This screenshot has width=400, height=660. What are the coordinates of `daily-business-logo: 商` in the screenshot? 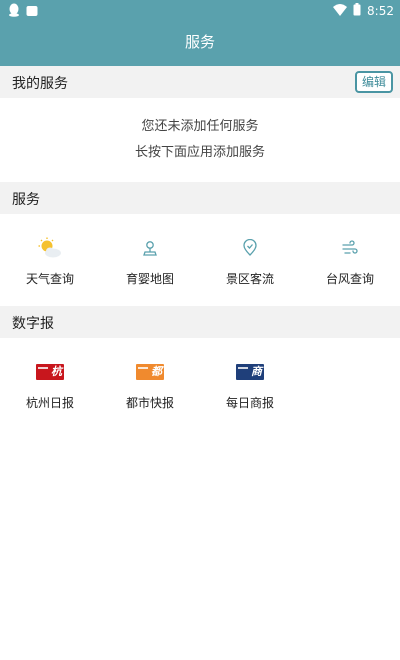 It's located at (250, 372).